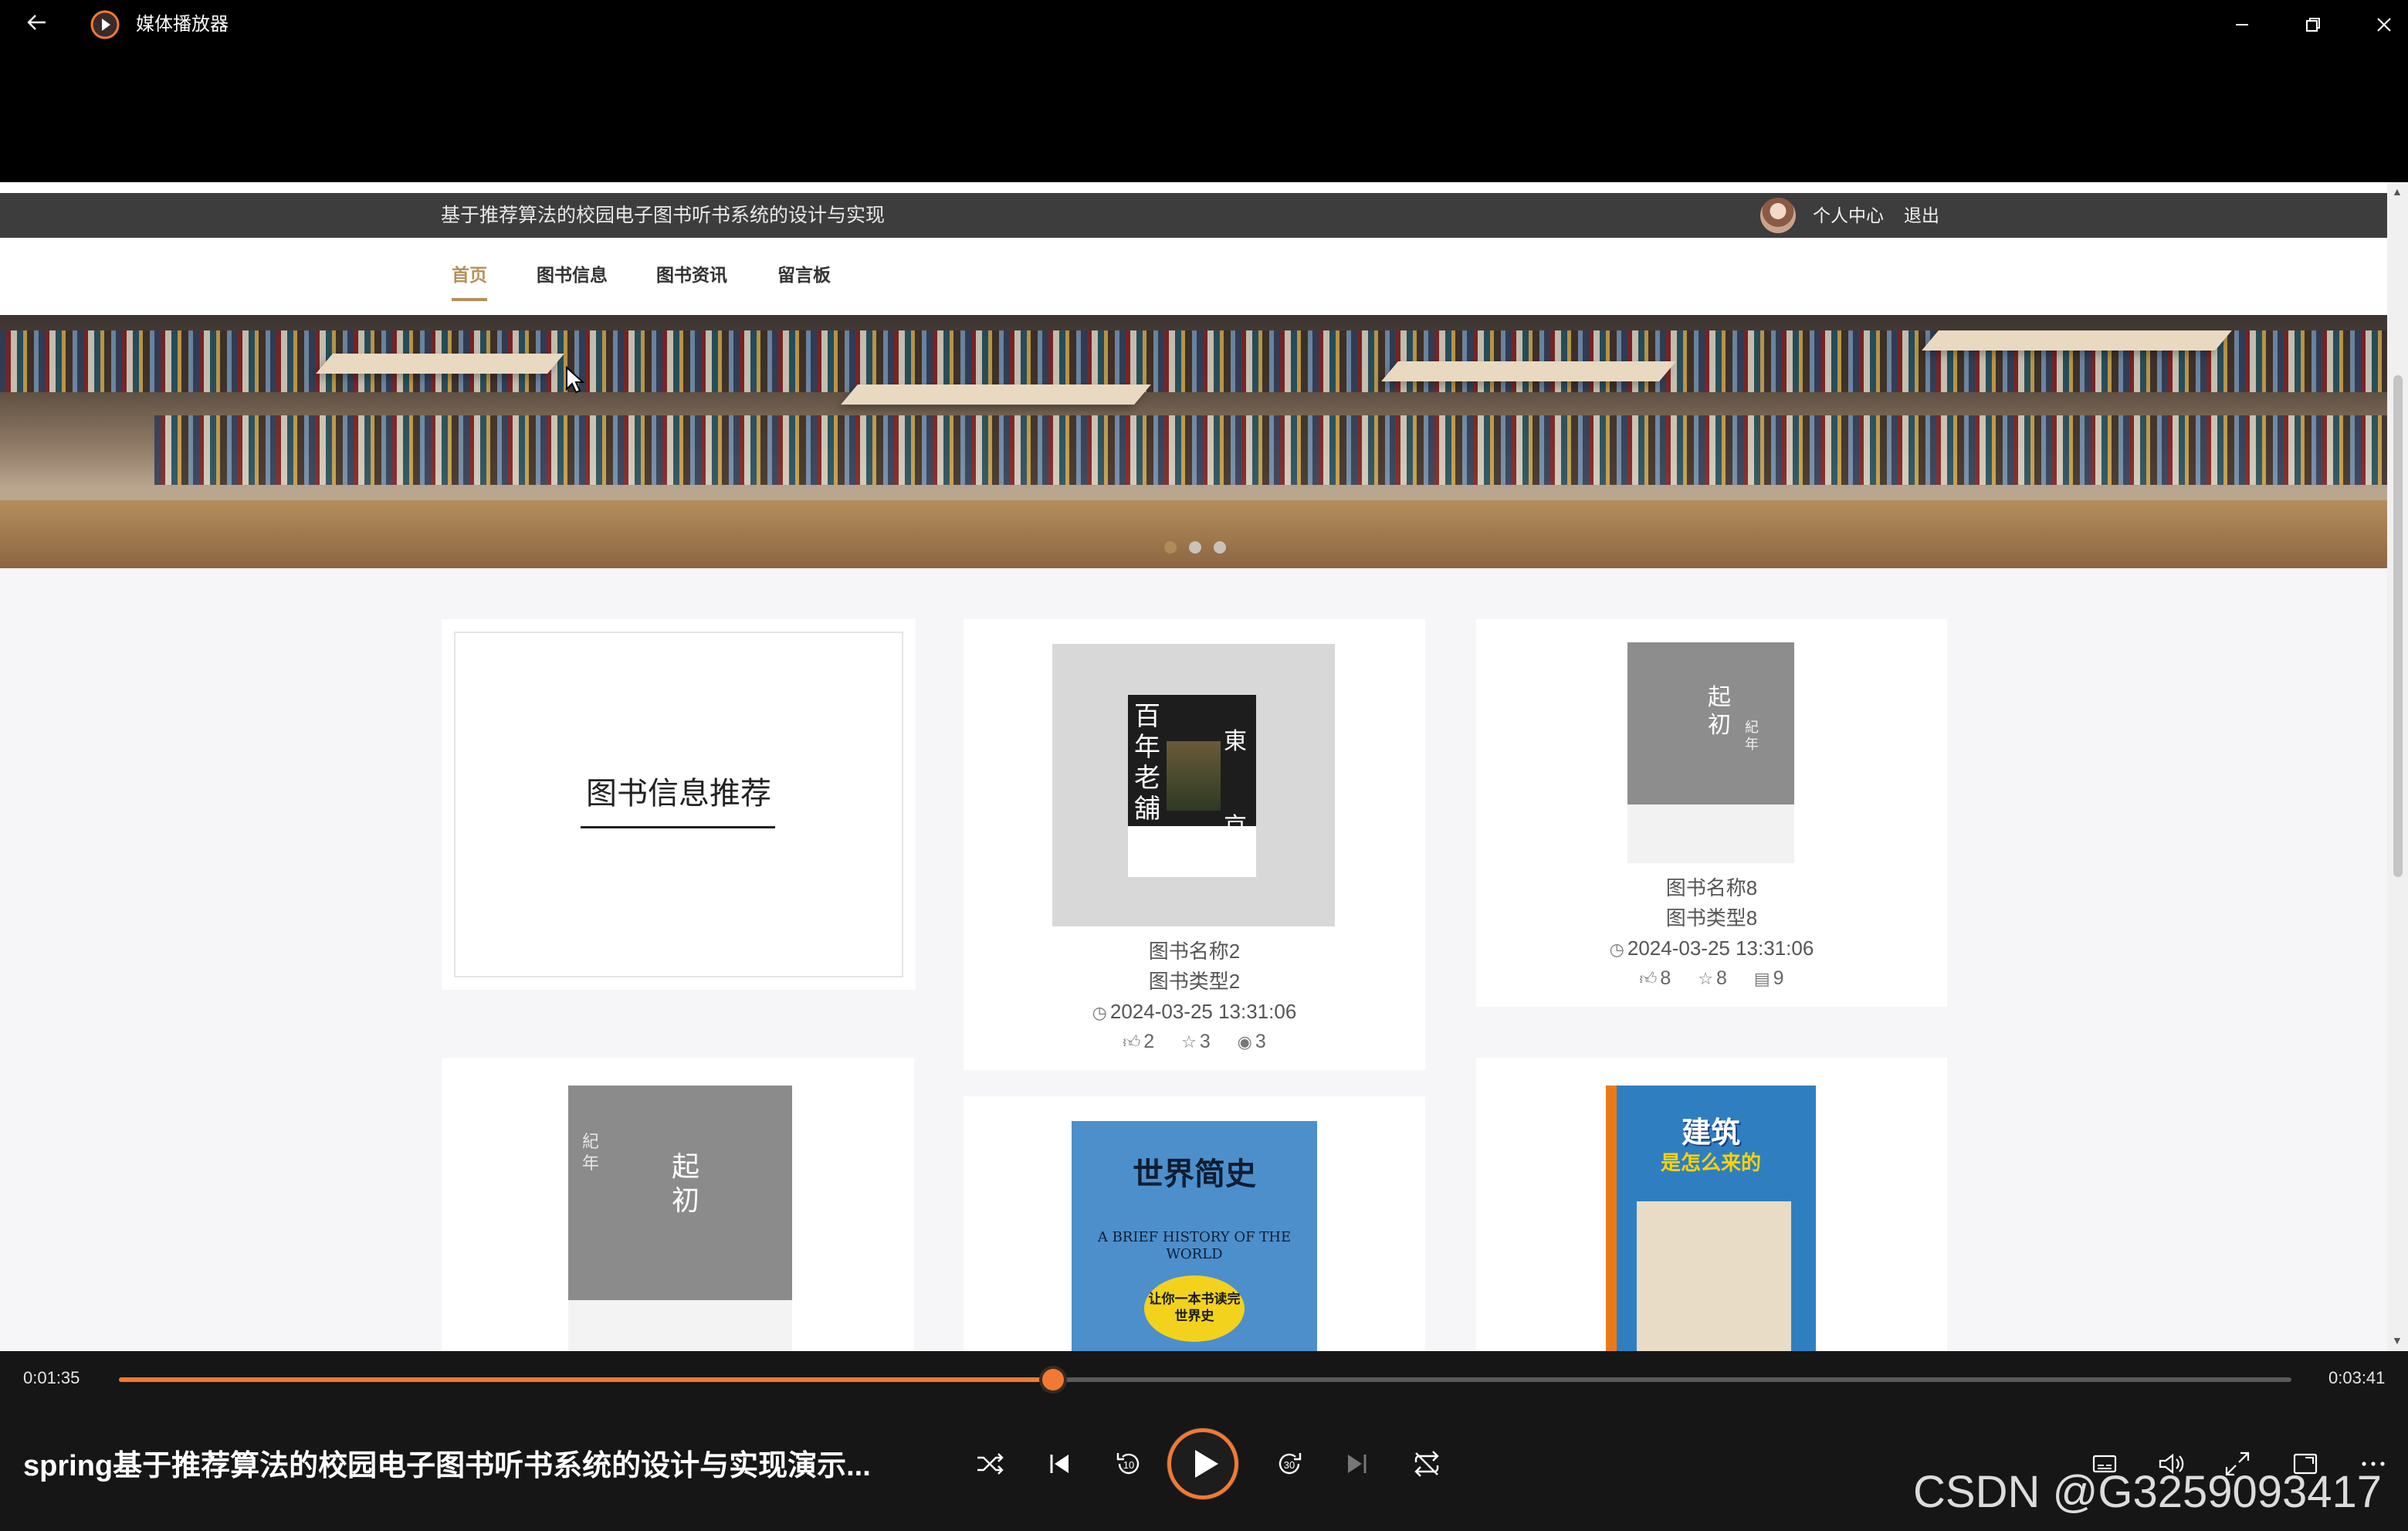 The image size is (2408, 1531). I want to click on app-title: 媒体播放器, so click(182, 24).